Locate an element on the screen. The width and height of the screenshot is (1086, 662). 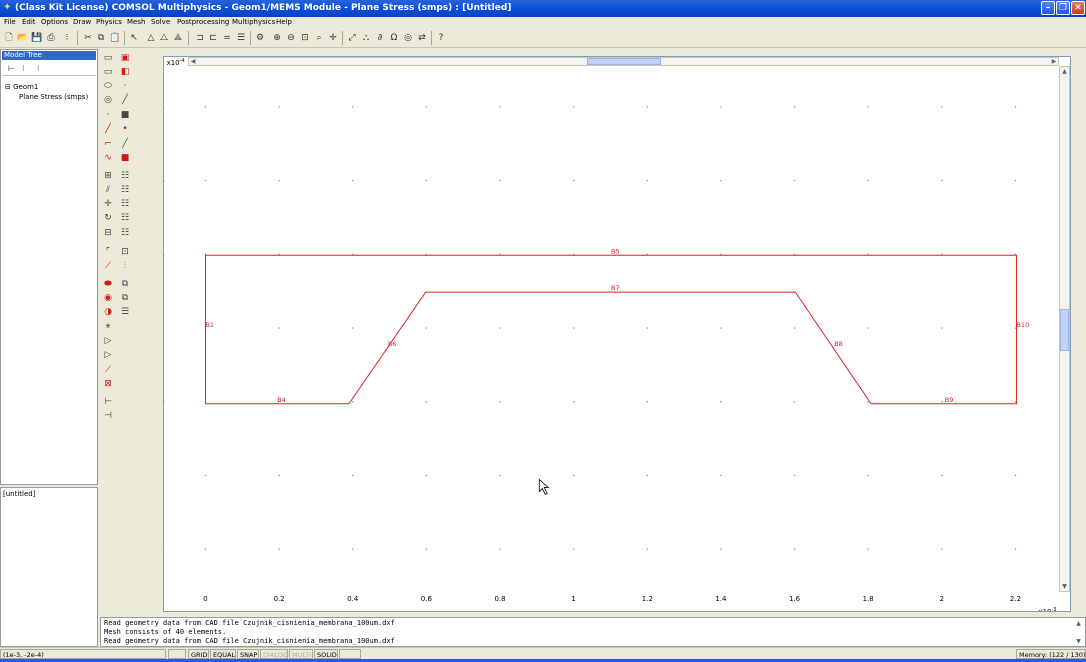
intersection-icon: ◉ is located at coordinates (108, 298).